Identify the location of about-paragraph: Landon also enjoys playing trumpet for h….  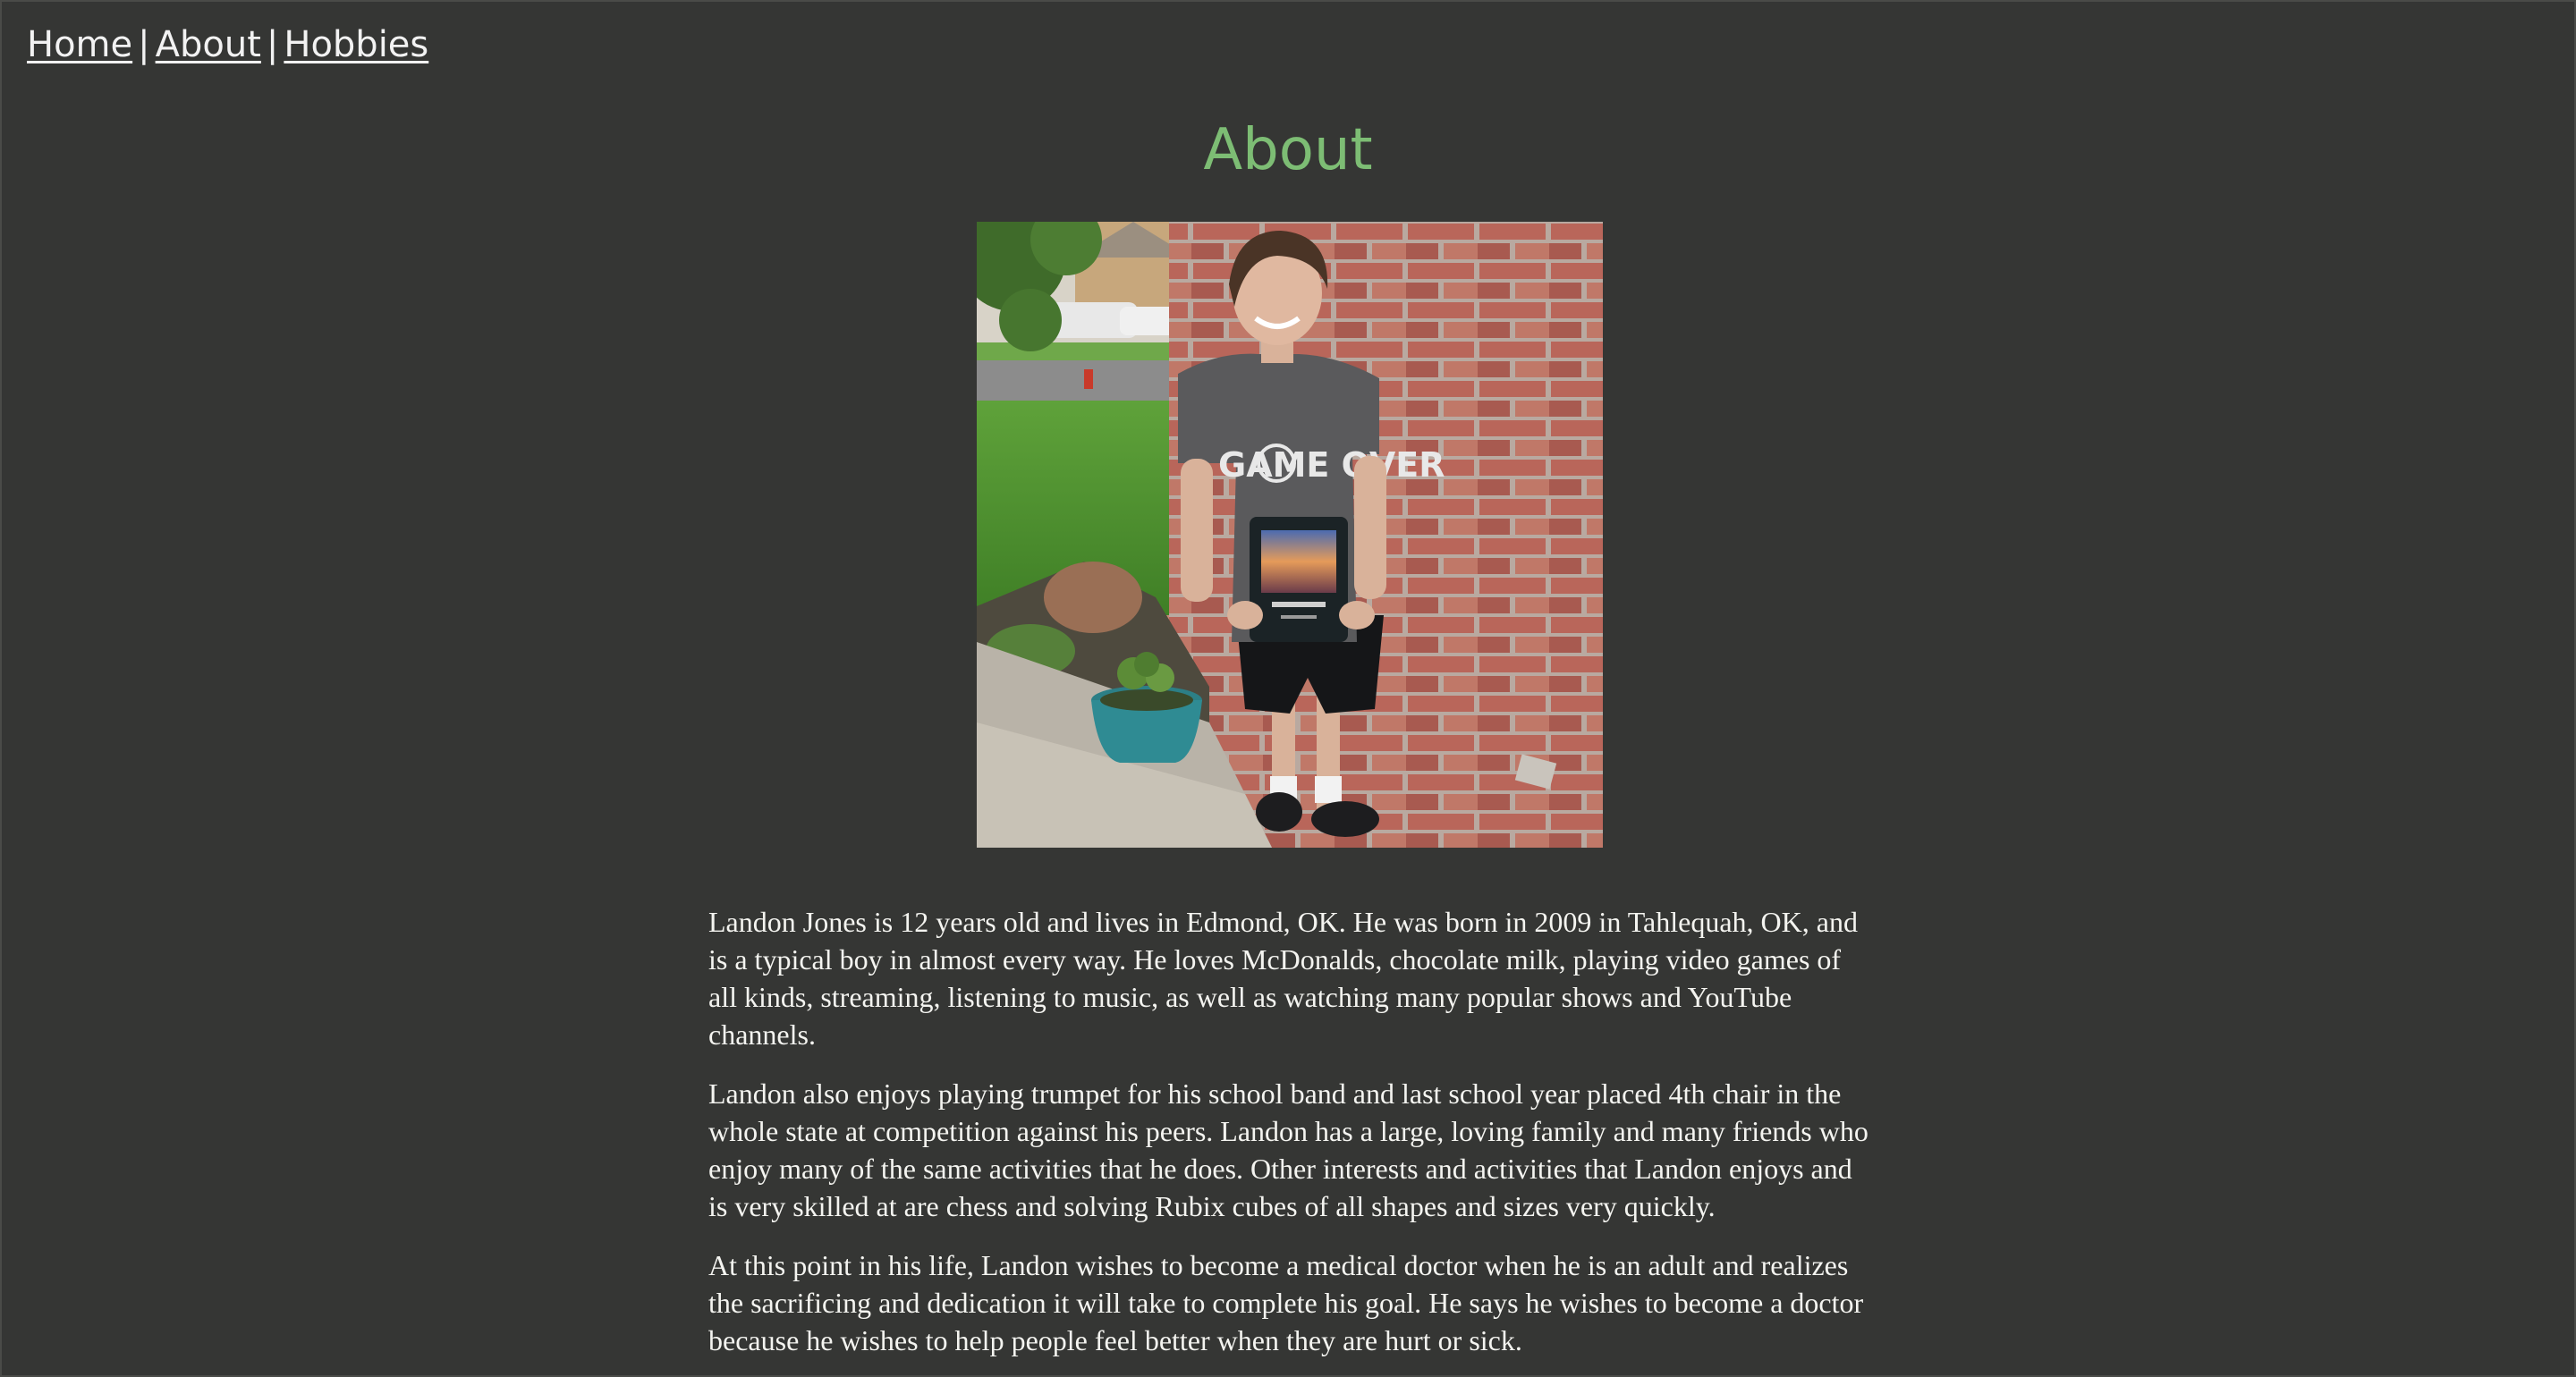
(1288, 1149).